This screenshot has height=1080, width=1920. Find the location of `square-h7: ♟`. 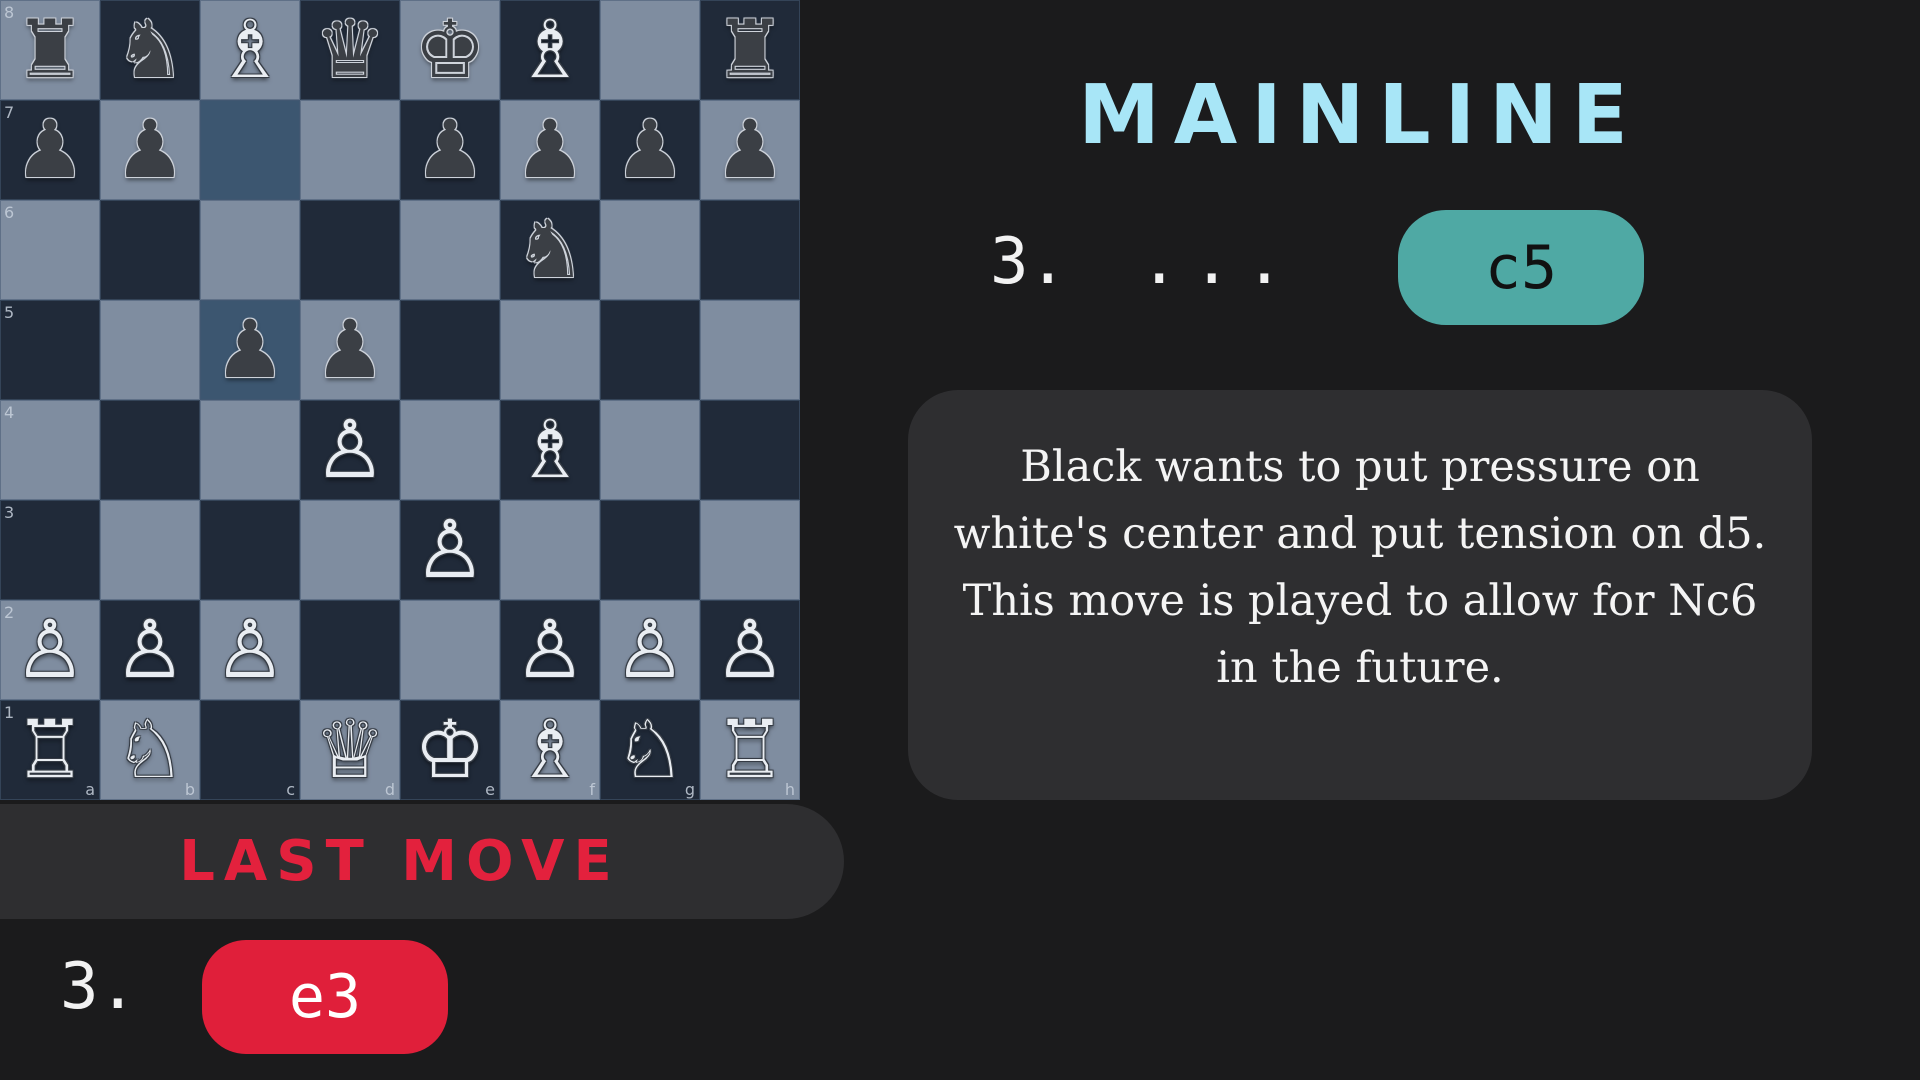

square-h7: ♟ is located at coordinates (750, 150).